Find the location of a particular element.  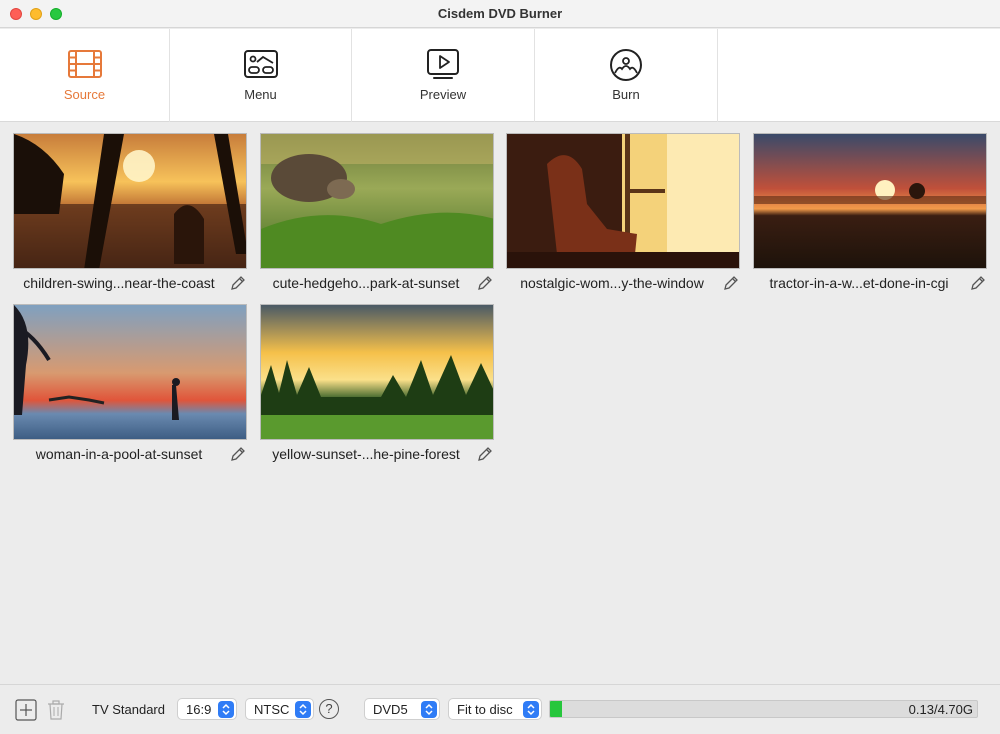

tab-burn-label: Burn is located at coordinates (626, 94).